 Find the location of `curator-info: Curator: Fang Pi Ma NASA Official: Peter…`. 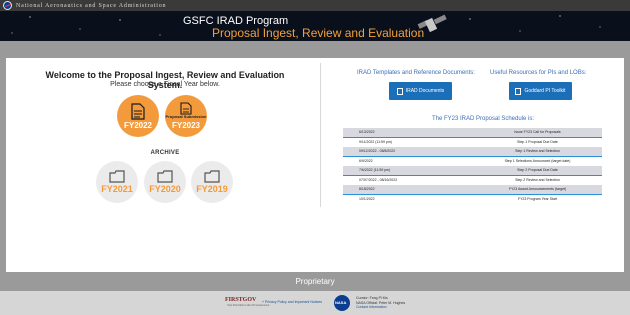

curator-info: Curator: Fang Pi Ma NASA Official: Peter… is located at coordinates (380, 303).